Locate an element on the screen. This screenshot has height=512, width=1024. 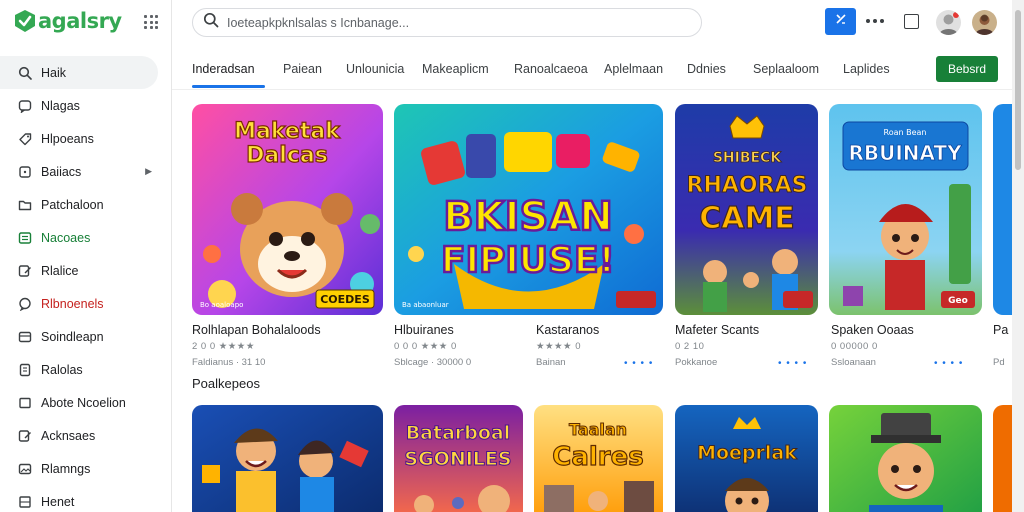
game-rating: 2 0 0 ★★★★ is located at coordinates (223, 346).